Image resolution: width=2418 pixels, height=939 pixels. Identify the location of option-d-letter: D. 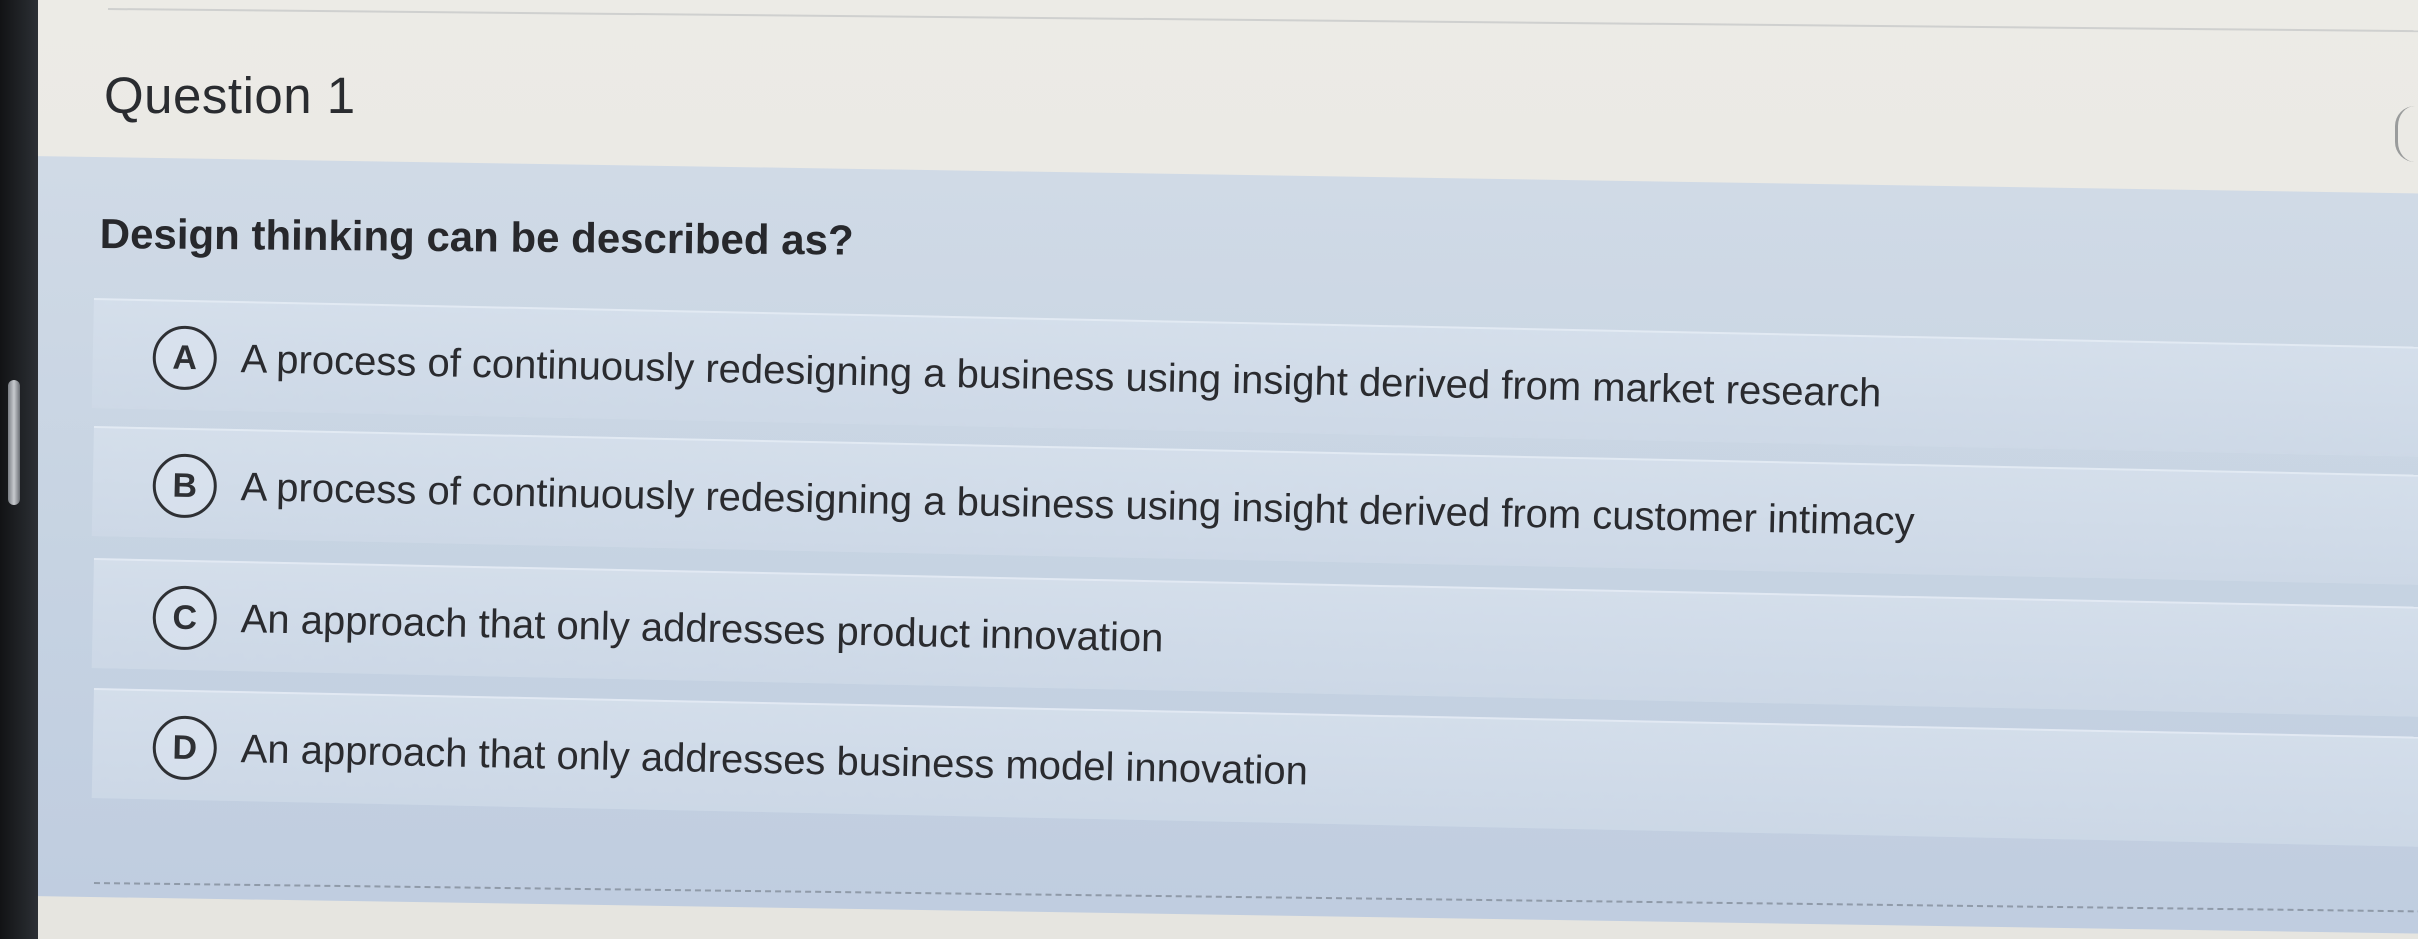
(185, 748).